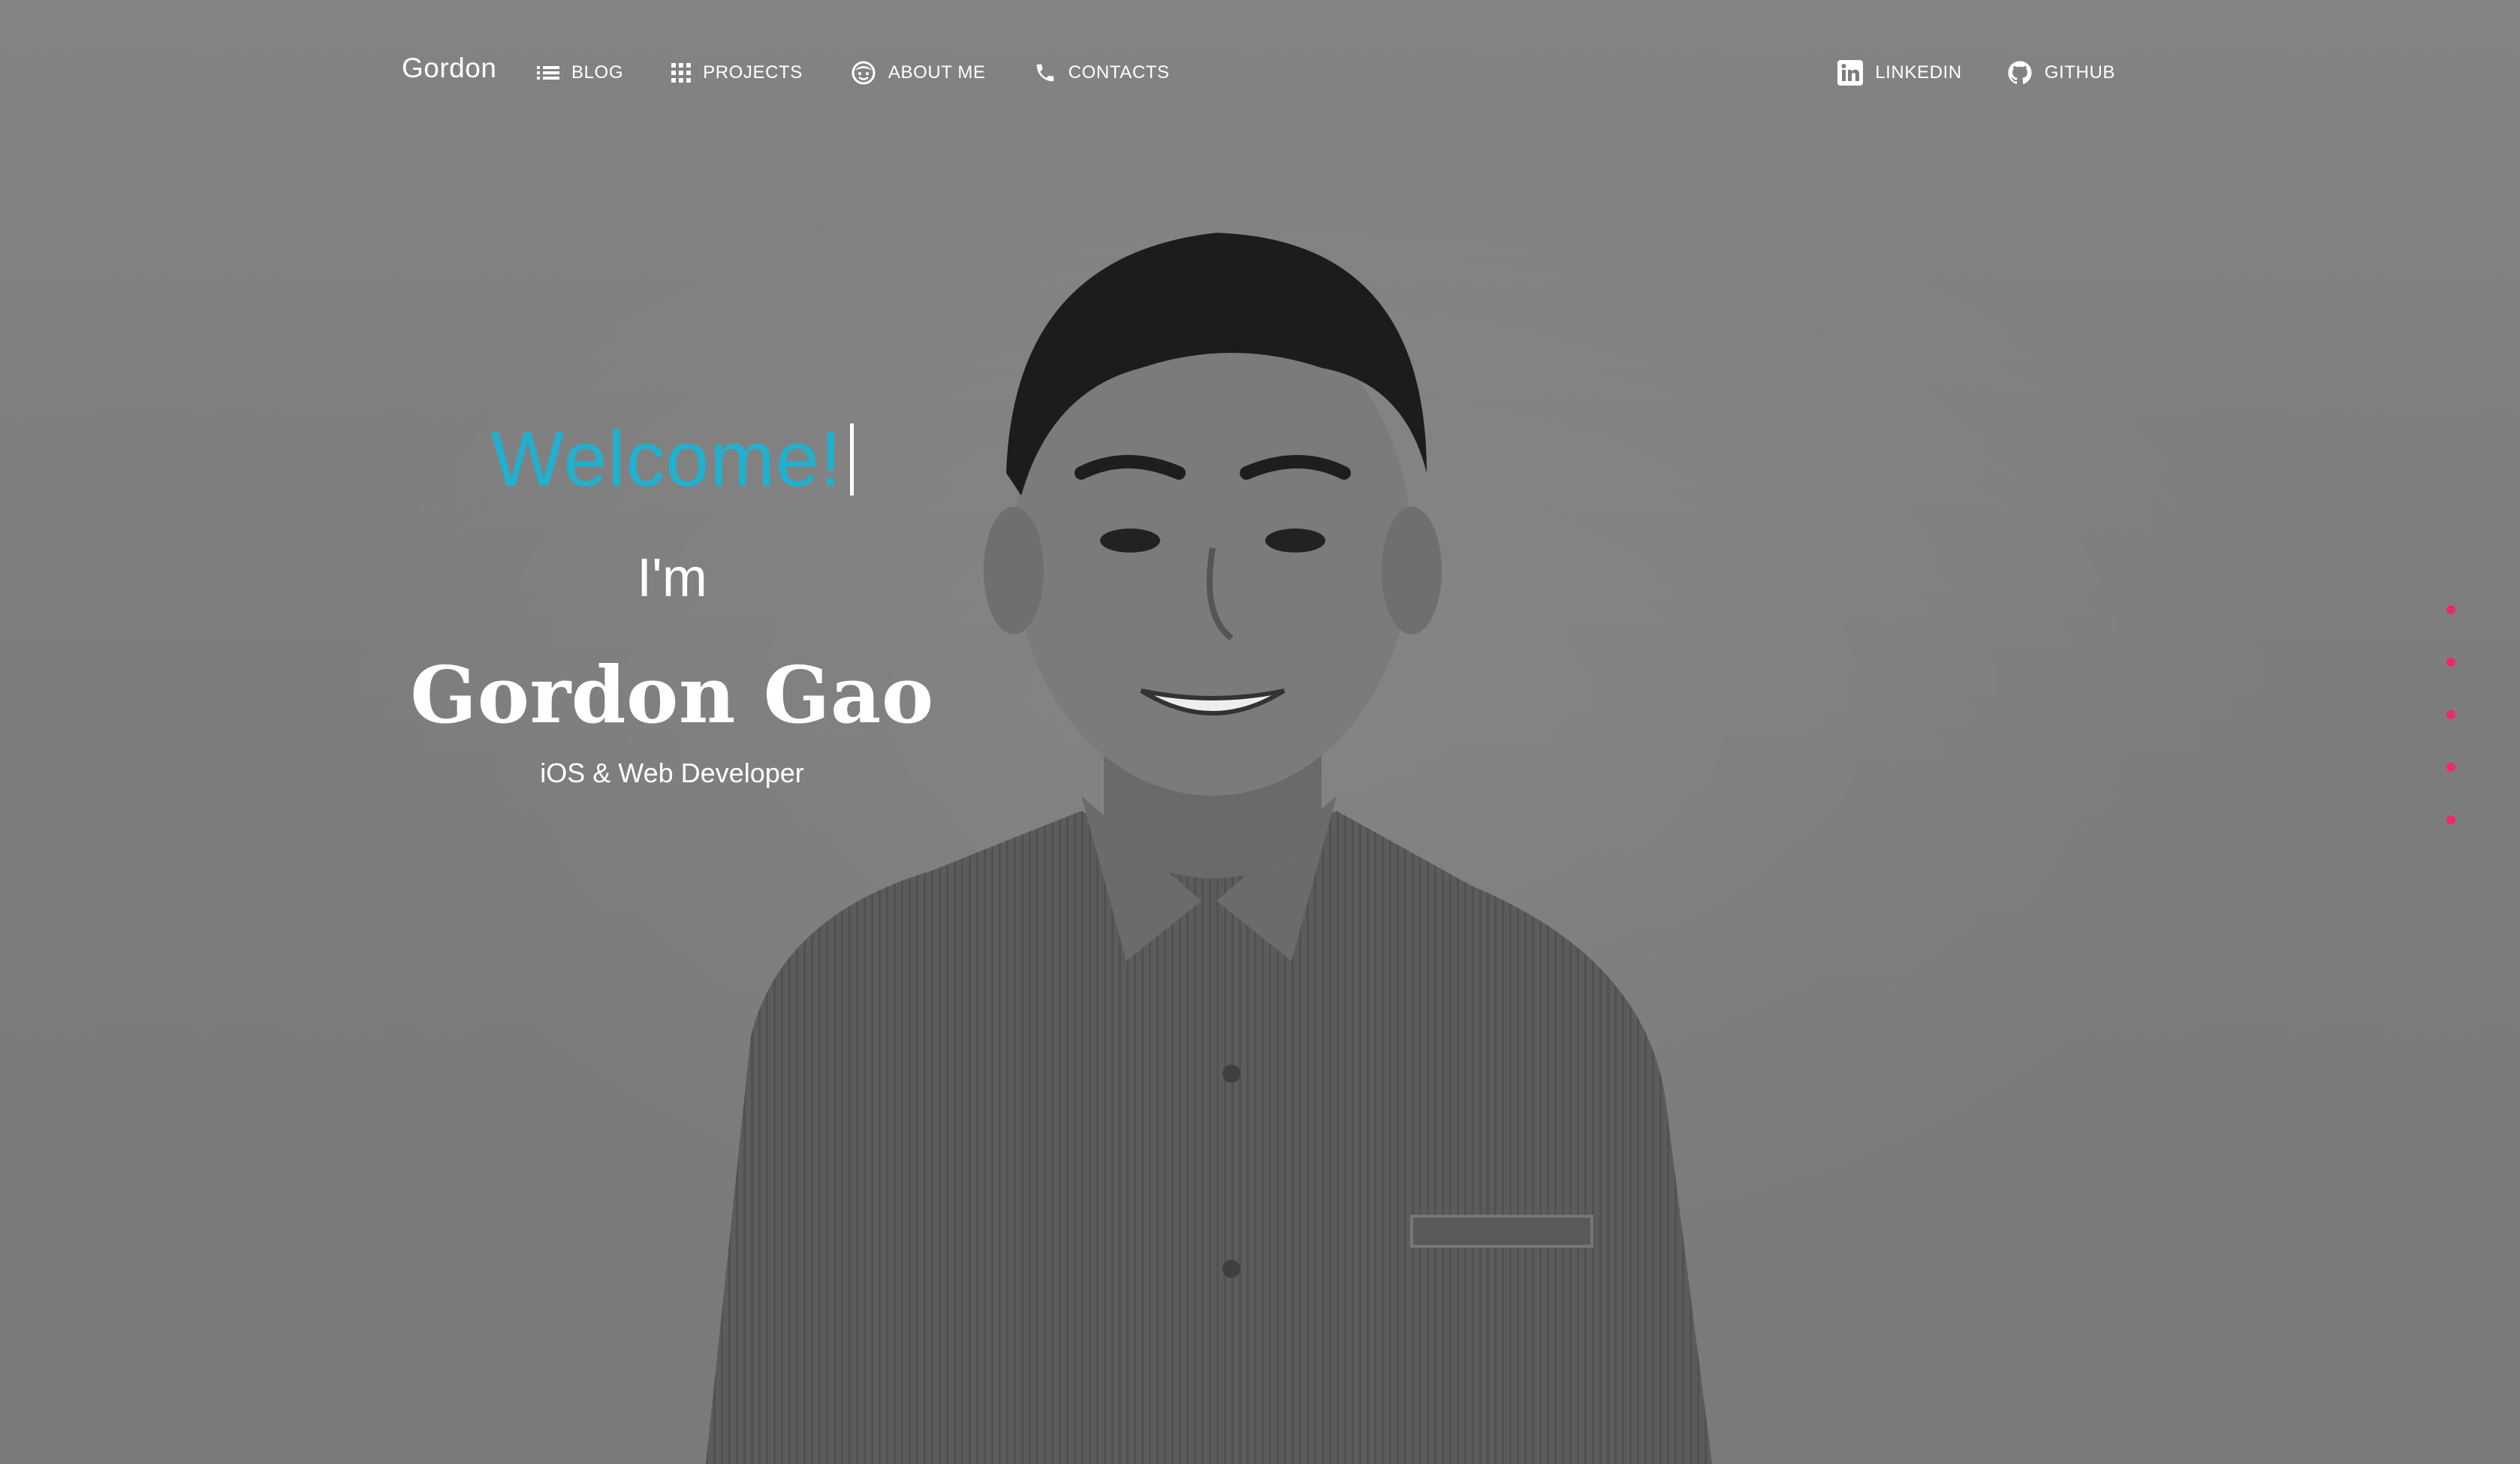 Image resolution: width=2520 pixels, height=1464 pixels. I want to click on nav-github-label: GITHUB, so click(2079, 72).